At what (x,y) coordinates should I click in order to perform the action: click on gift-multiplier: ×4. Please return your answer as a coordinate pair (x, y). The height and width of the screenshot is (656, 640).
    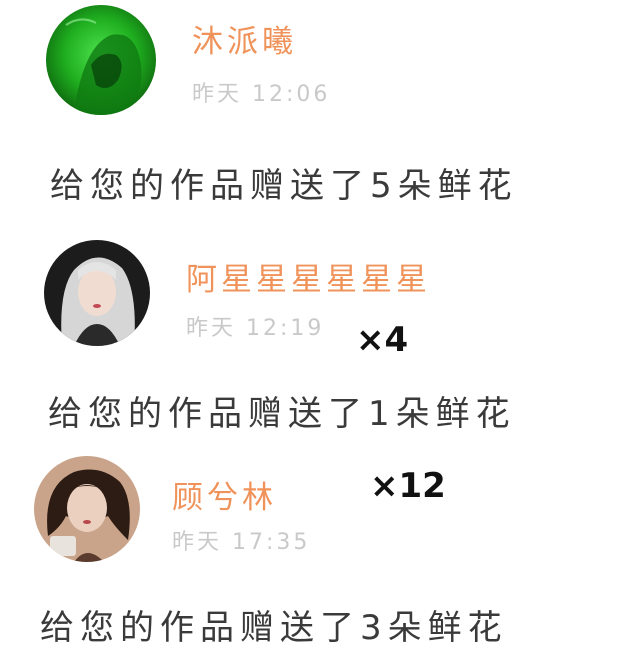
    Looking at the image, I should click on (382, 340).